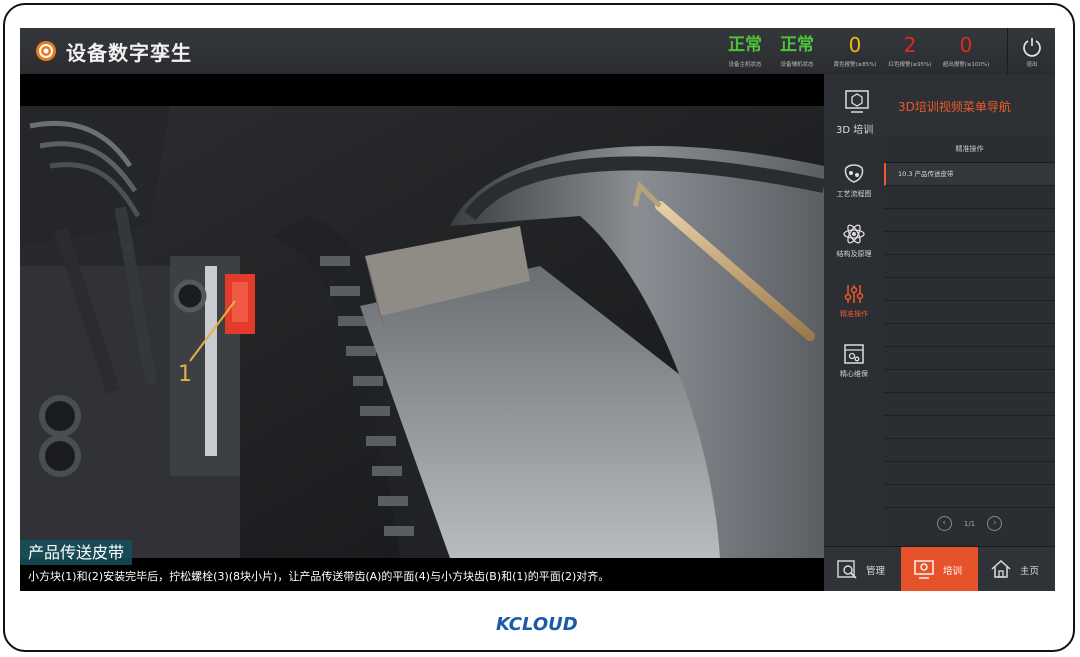 This screenshot has width=1080, height=657. Describe the element at coordinates (854, 314) in the screenshot. I see `side-item-label: 精准操作` at that location.